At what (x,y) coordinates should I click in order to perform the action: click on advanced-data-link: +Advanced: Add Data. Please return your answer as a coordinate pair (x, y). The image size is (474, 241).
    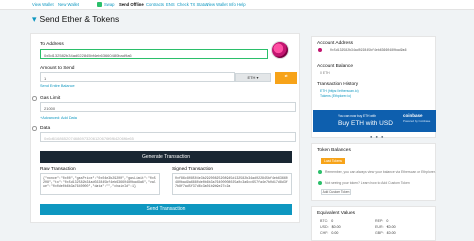
    Looking at the image, I should click on (58, 118).